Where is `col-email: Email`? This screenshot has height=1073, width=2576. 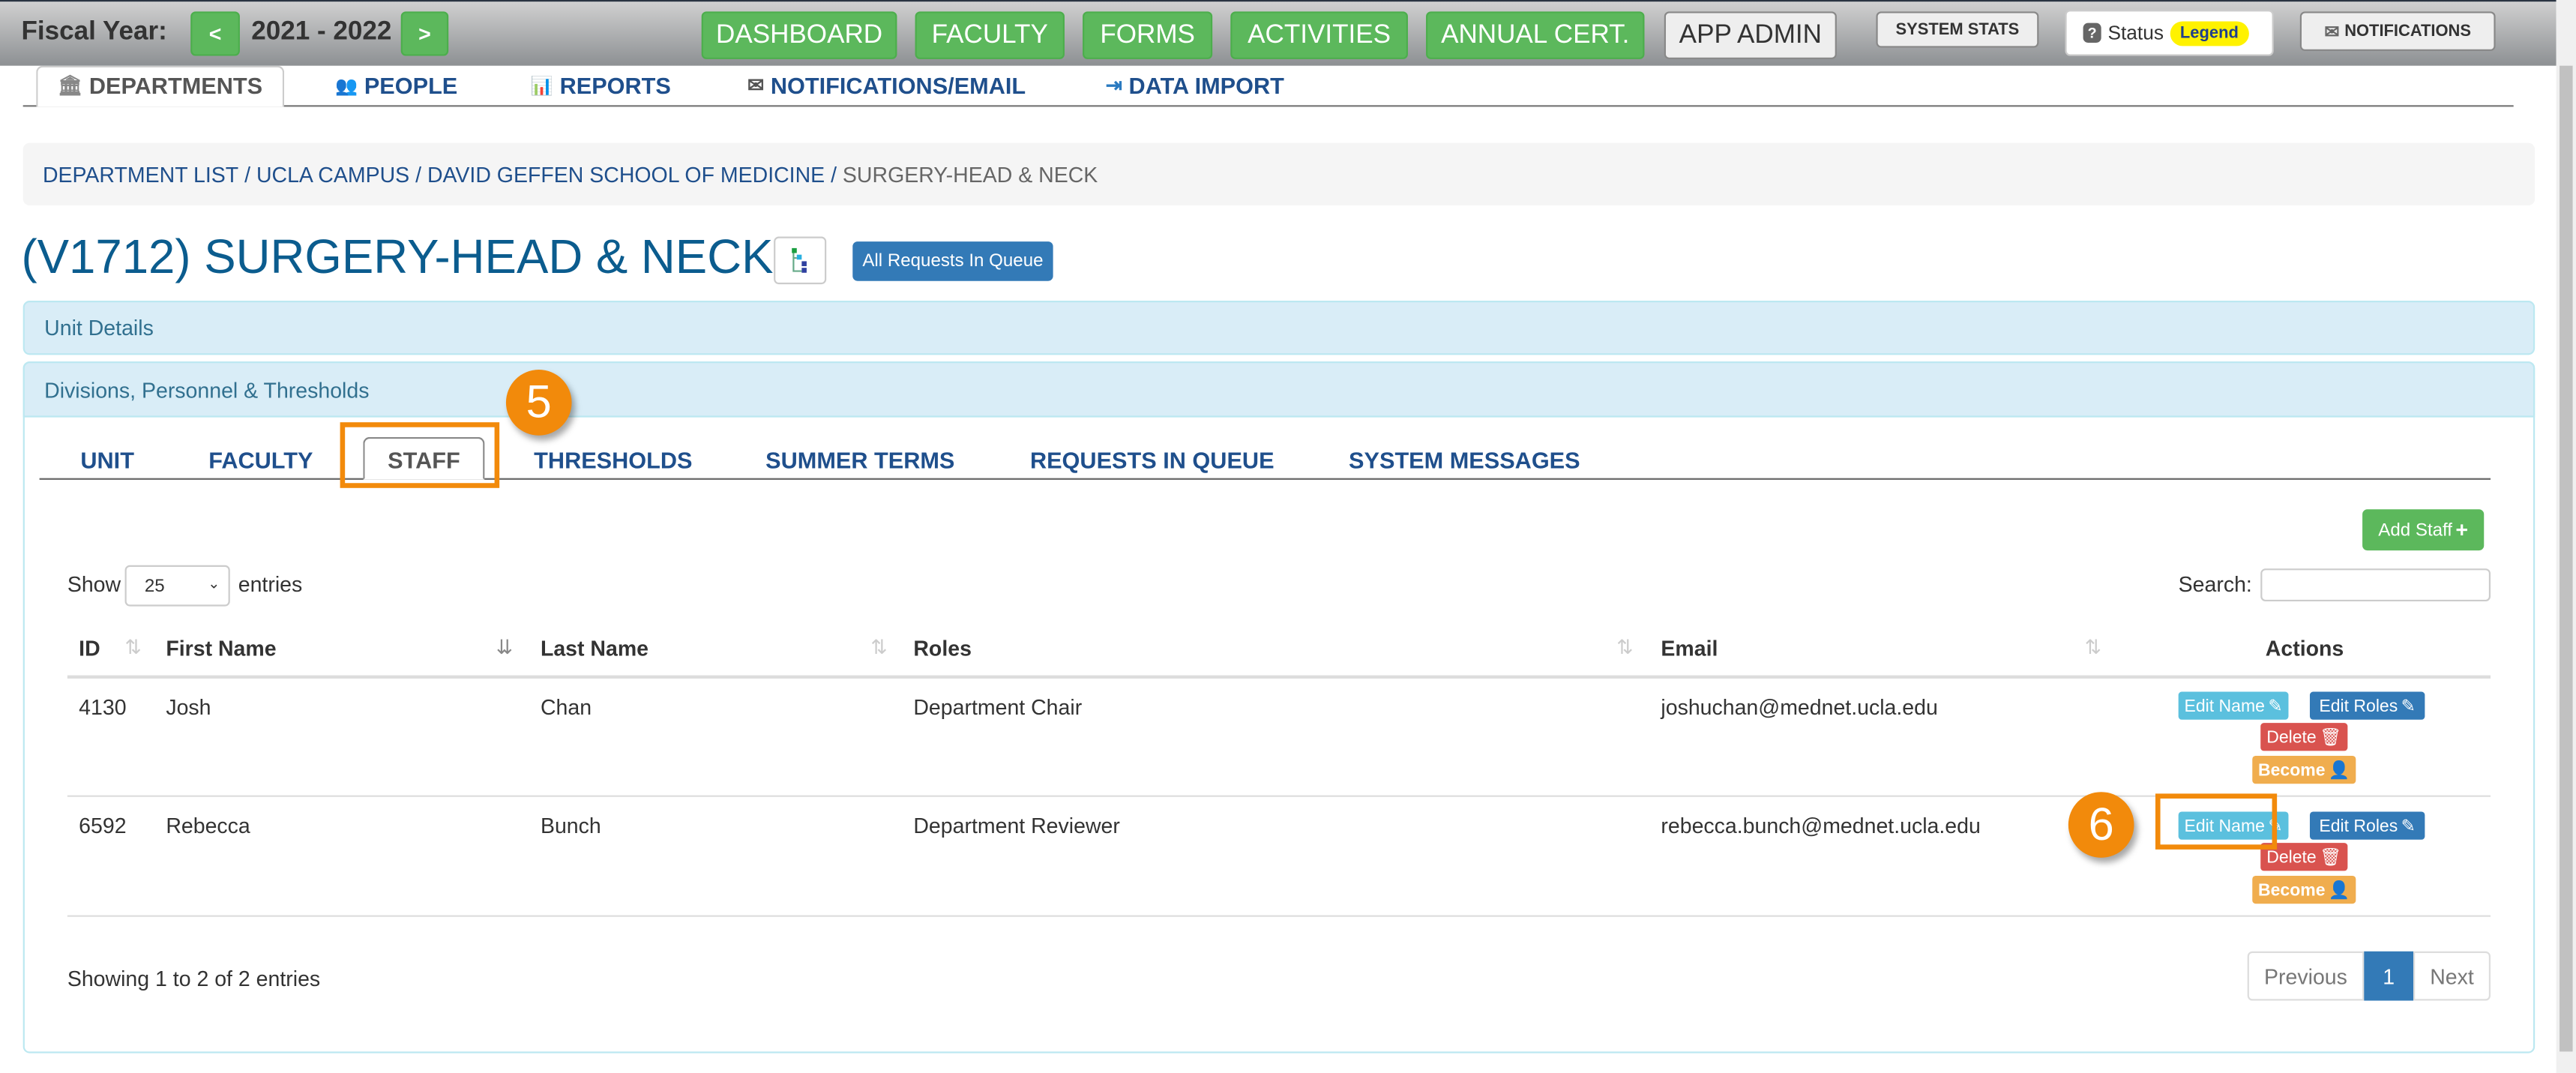 col-email: Email is located at coordinates (1690, 649).